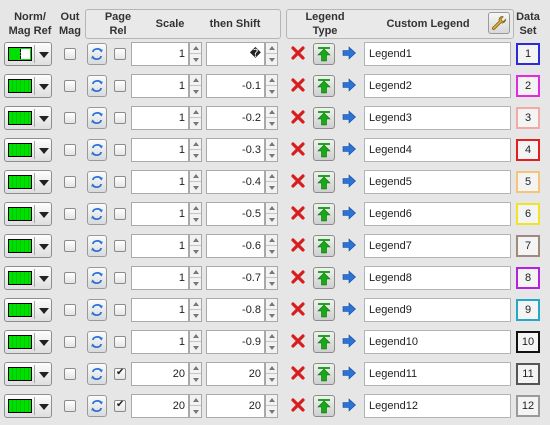 The width and height of the screenshot is (550, 425). I want to click on custom-legend-field: Legend6, so click(437, 214).